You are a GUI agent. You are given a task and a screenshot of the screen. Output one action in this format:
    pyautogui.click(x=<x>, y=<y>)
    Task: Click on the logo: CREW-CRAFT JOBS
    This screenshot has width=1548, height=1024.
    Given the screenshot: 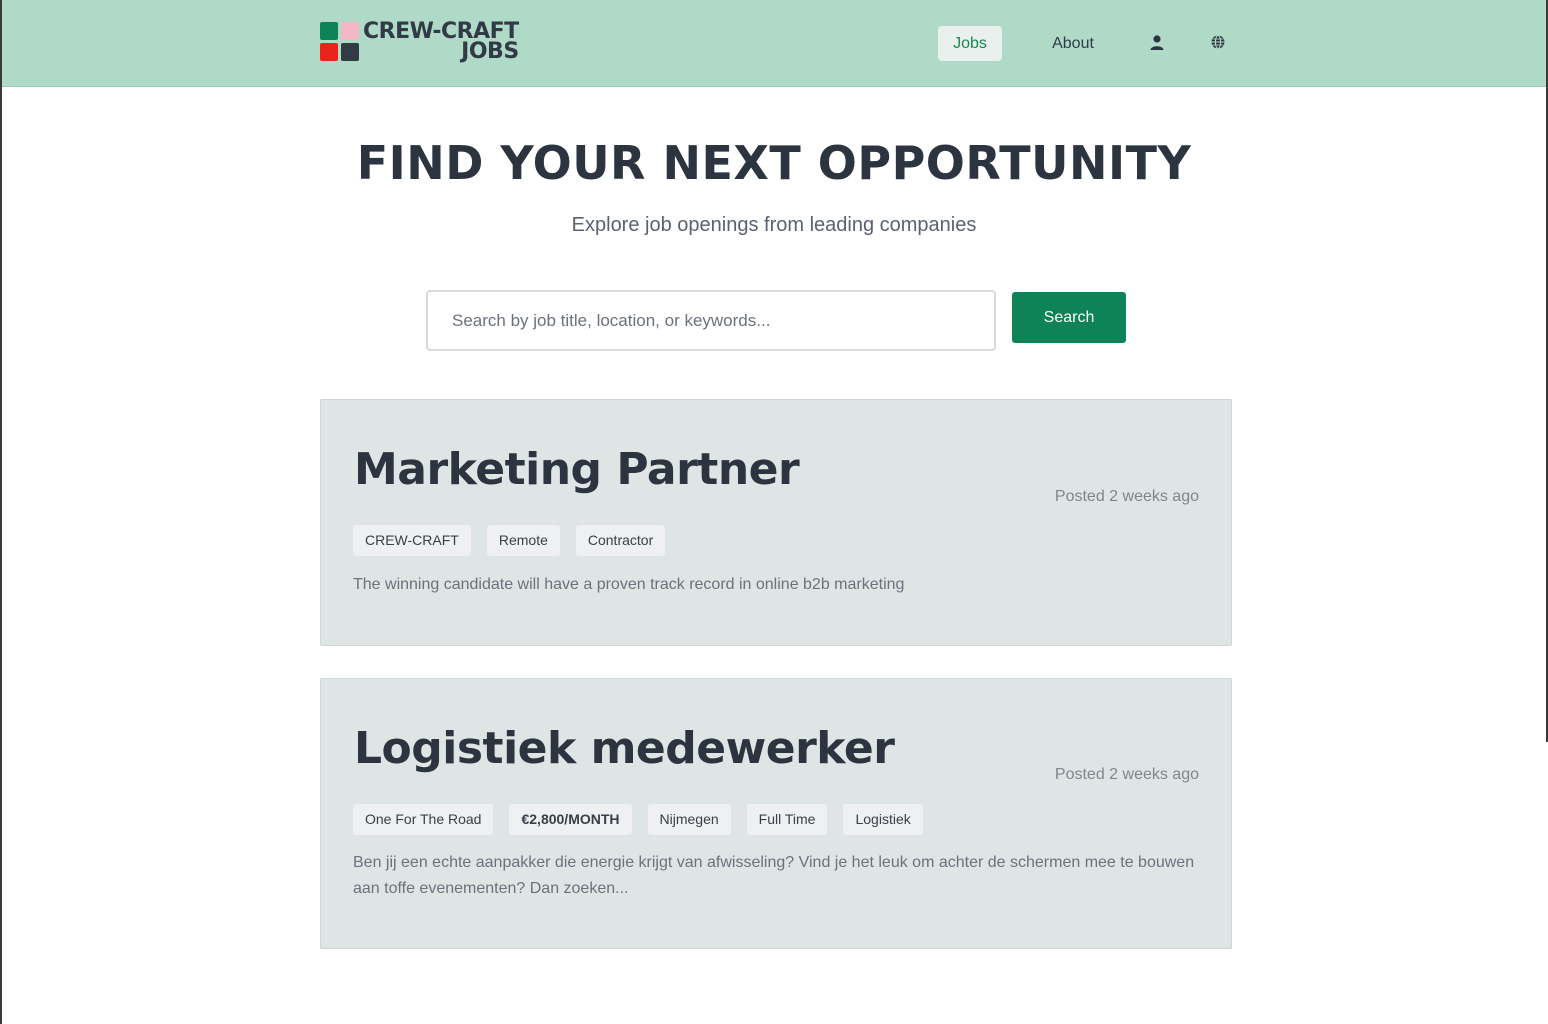 What is the action you would take?
    pyautogui.click(x=419, y=42)
    